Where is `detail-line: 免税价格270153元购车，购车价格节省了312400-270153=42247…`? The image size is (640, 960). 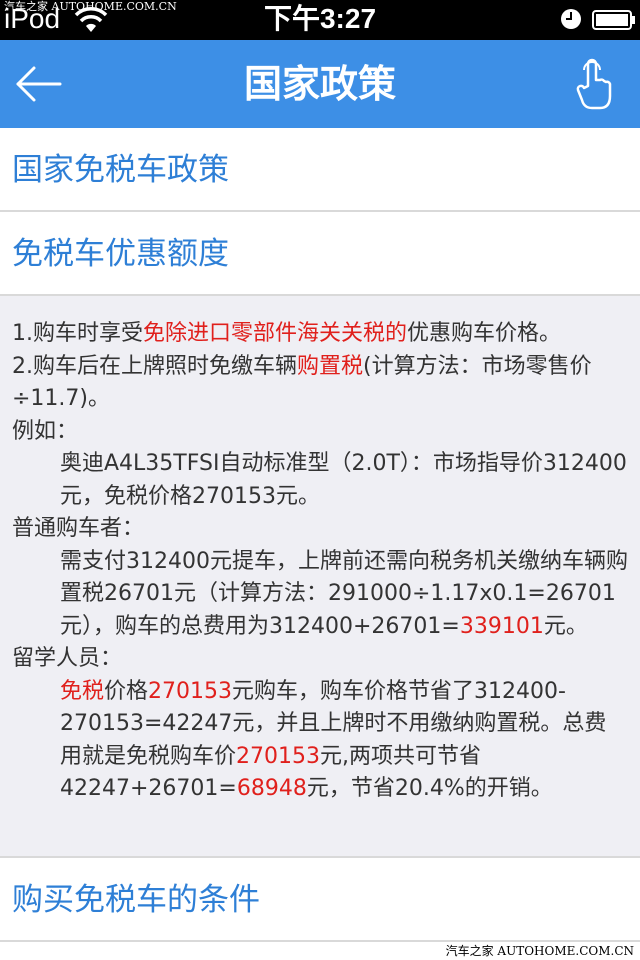
detail-line: 免税价格270153元购车，购车价格节省了312400-270153=42247… is located at coordinates (320, 741).